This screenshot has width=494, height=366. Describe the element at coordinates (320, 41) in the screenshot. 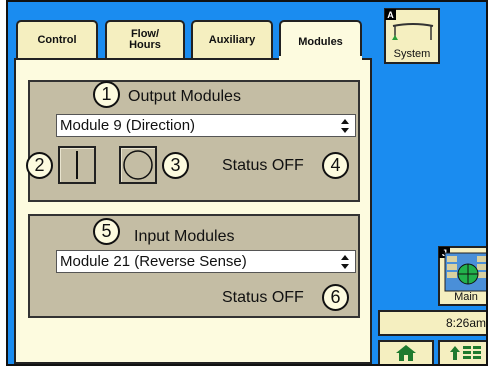

I see `tab-modules-label: Modules` at that location.